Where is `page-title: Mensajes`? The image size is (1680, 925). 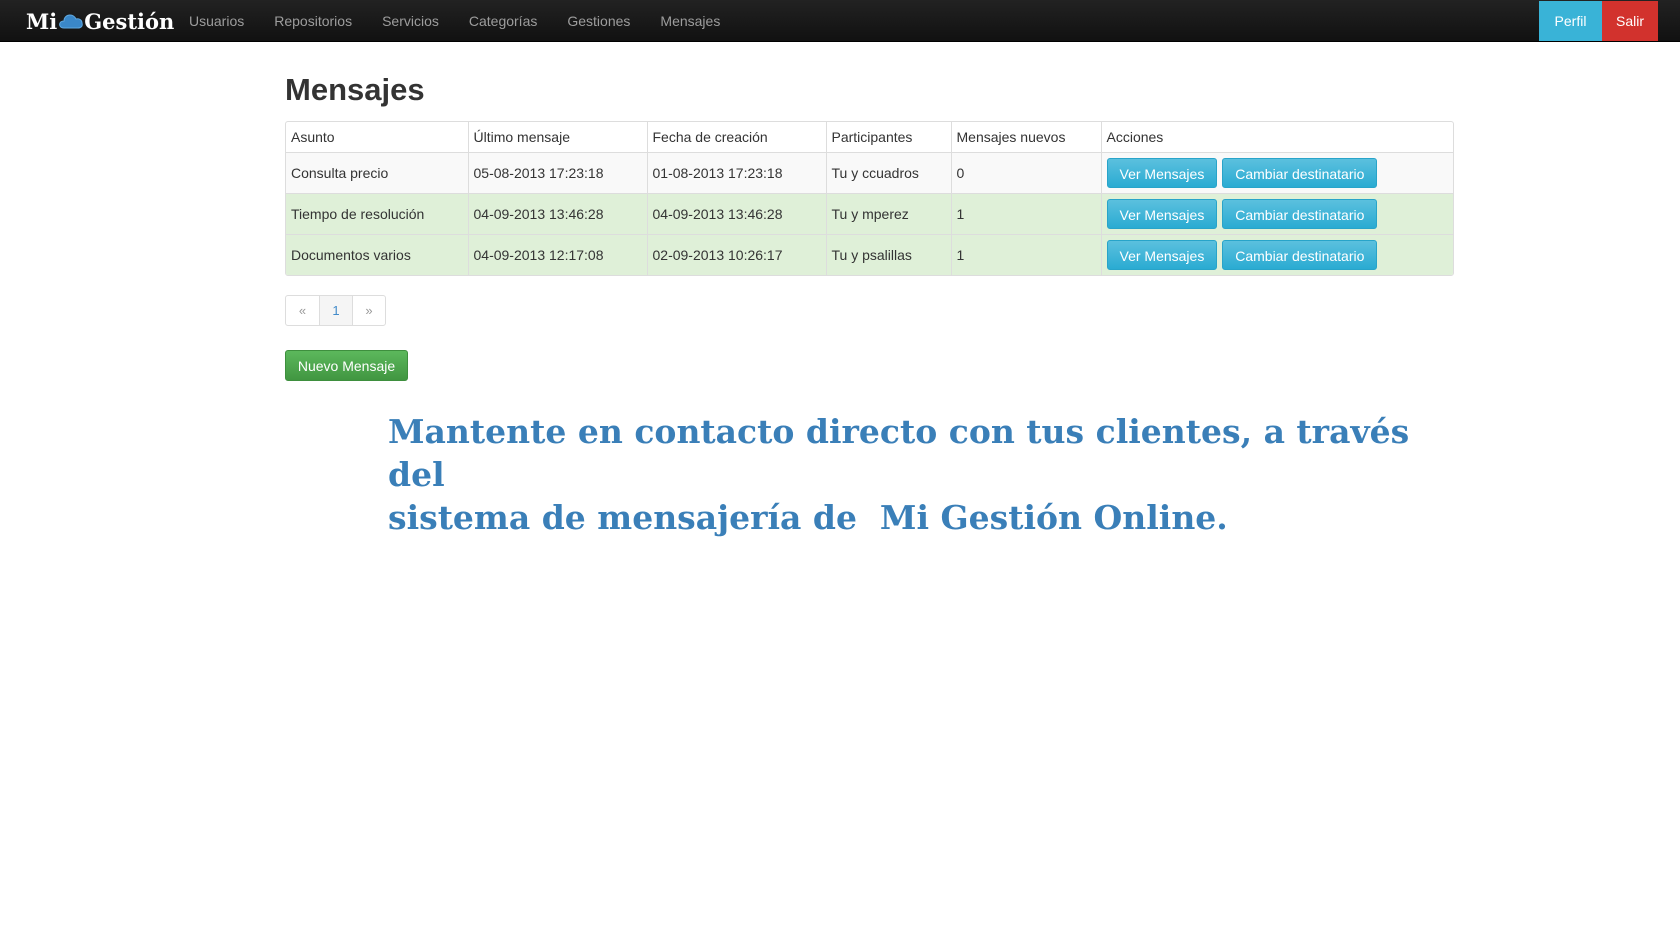 page-title: Mensajes is located at coordinates (355, 89).